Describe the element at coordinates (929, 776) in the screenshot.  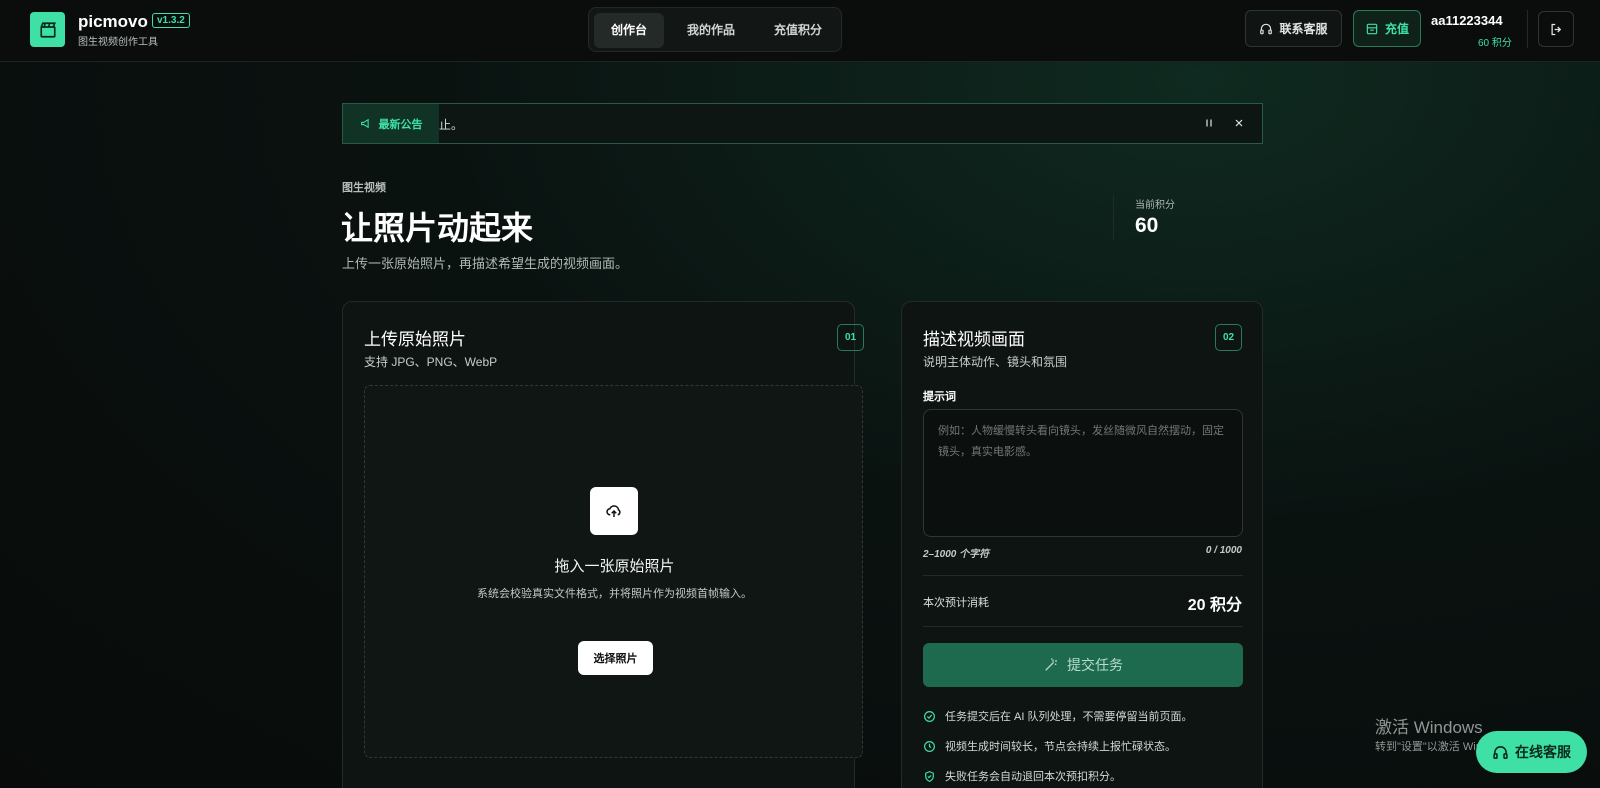
I see `shield-check-icon` at that location.